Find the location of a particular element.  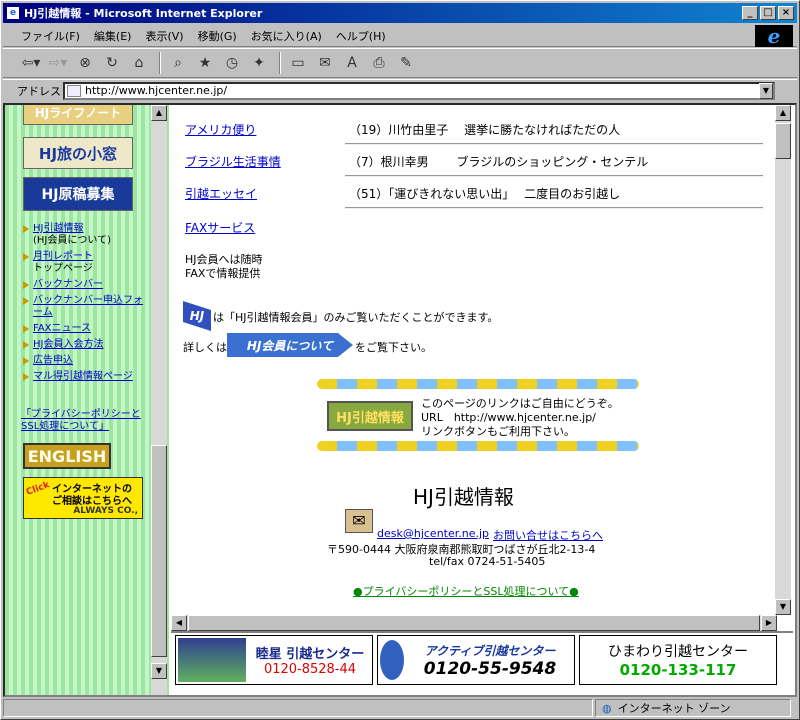

article-link: アメリカ便り is located at coordinates (267, 129).